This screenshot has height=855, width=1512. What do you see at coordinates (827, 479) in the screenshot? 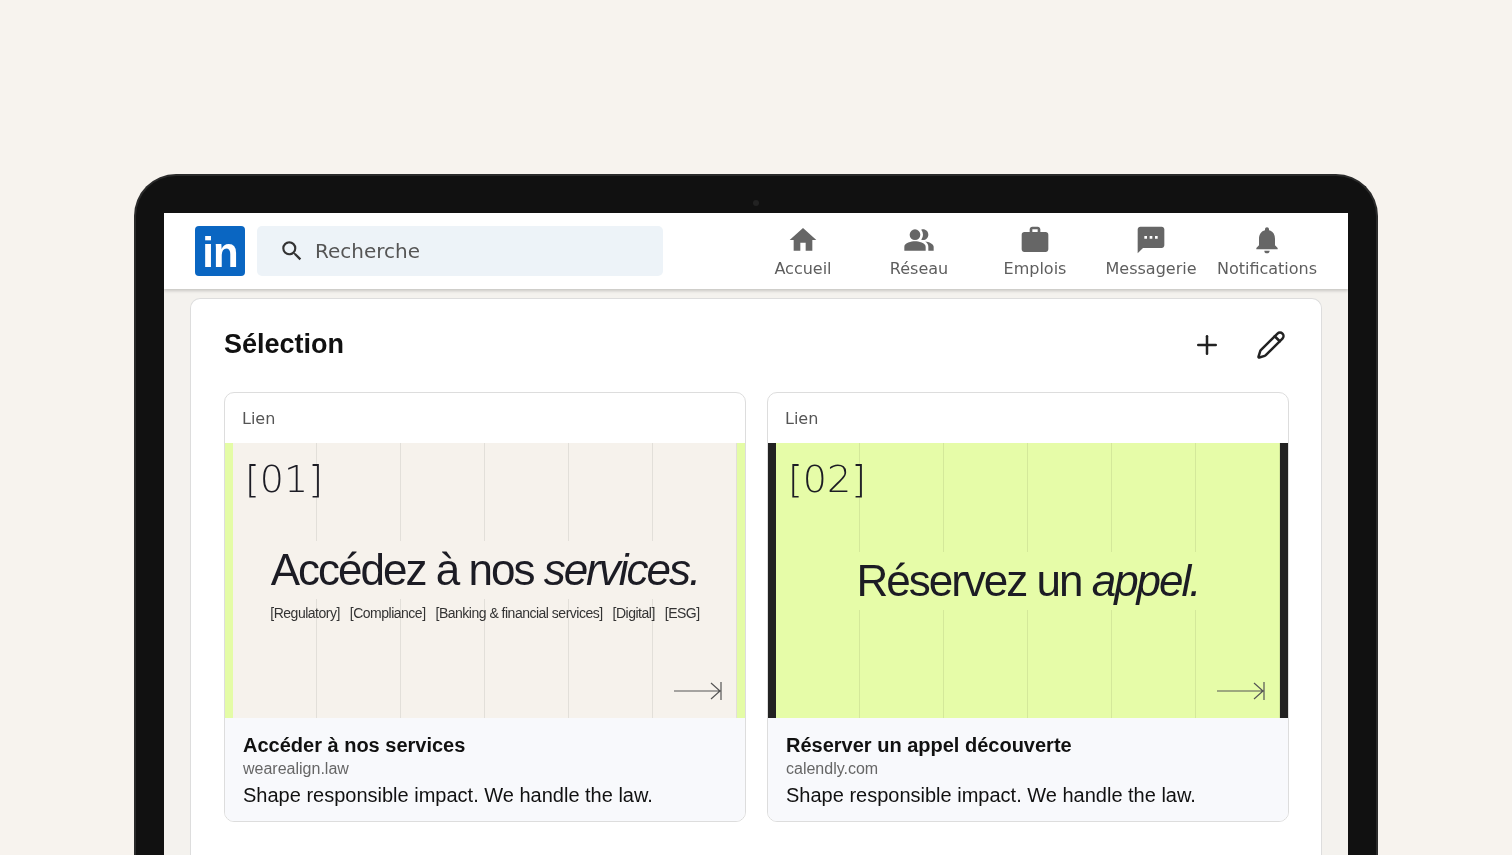
I see `banner-number: [02]` at bounding box center [827, 479].